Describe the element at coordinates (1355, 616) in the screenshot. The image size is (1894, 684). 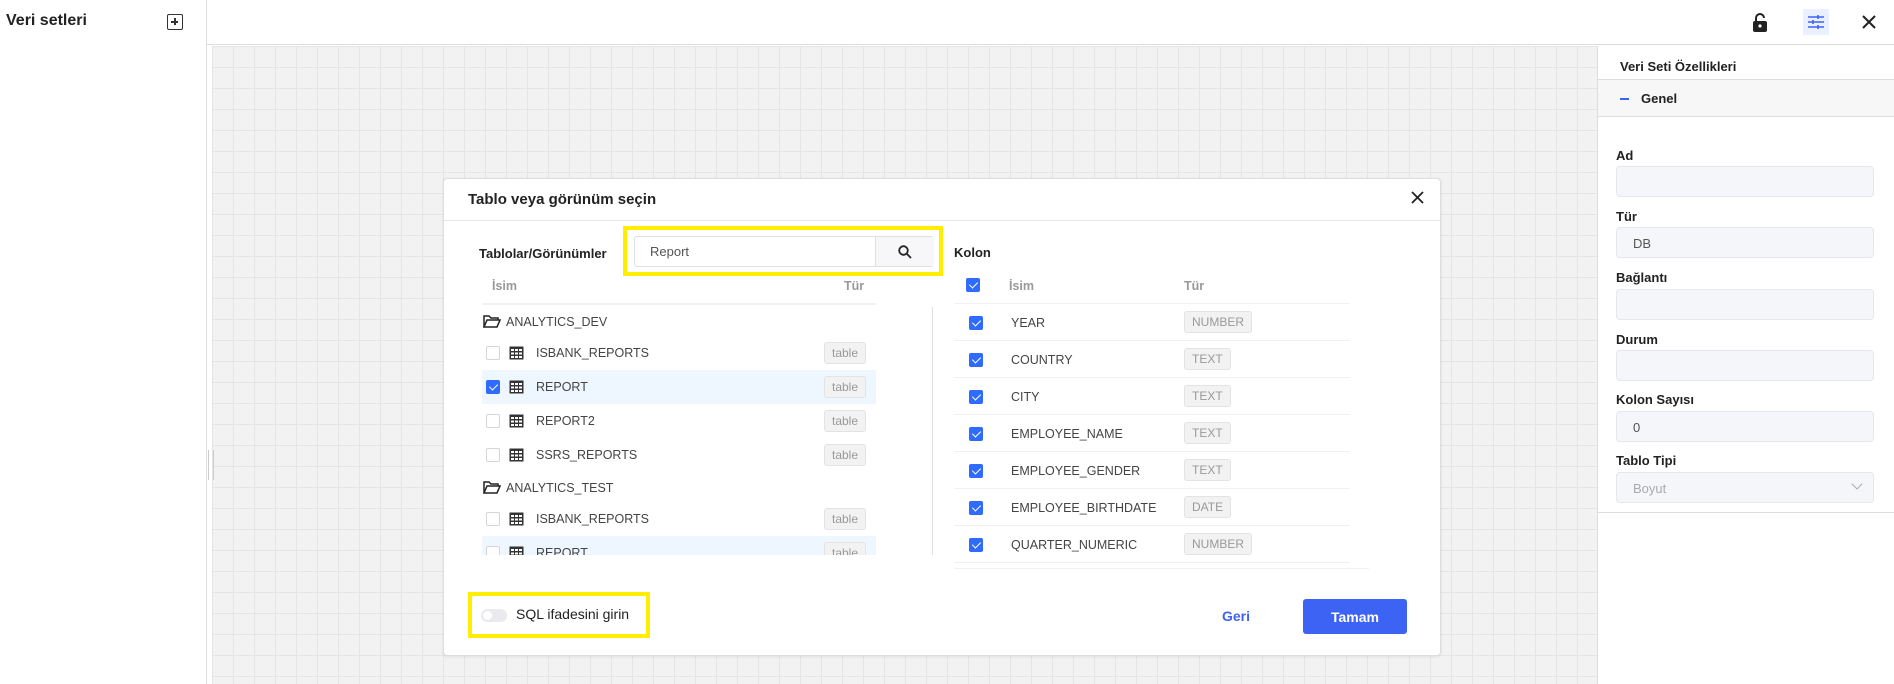
I see `ok-button: Tamam` at that location.